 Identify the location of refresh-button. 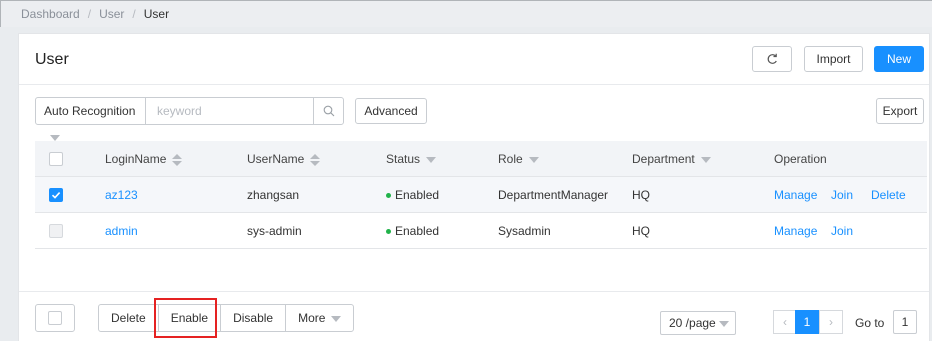
(772, 59).